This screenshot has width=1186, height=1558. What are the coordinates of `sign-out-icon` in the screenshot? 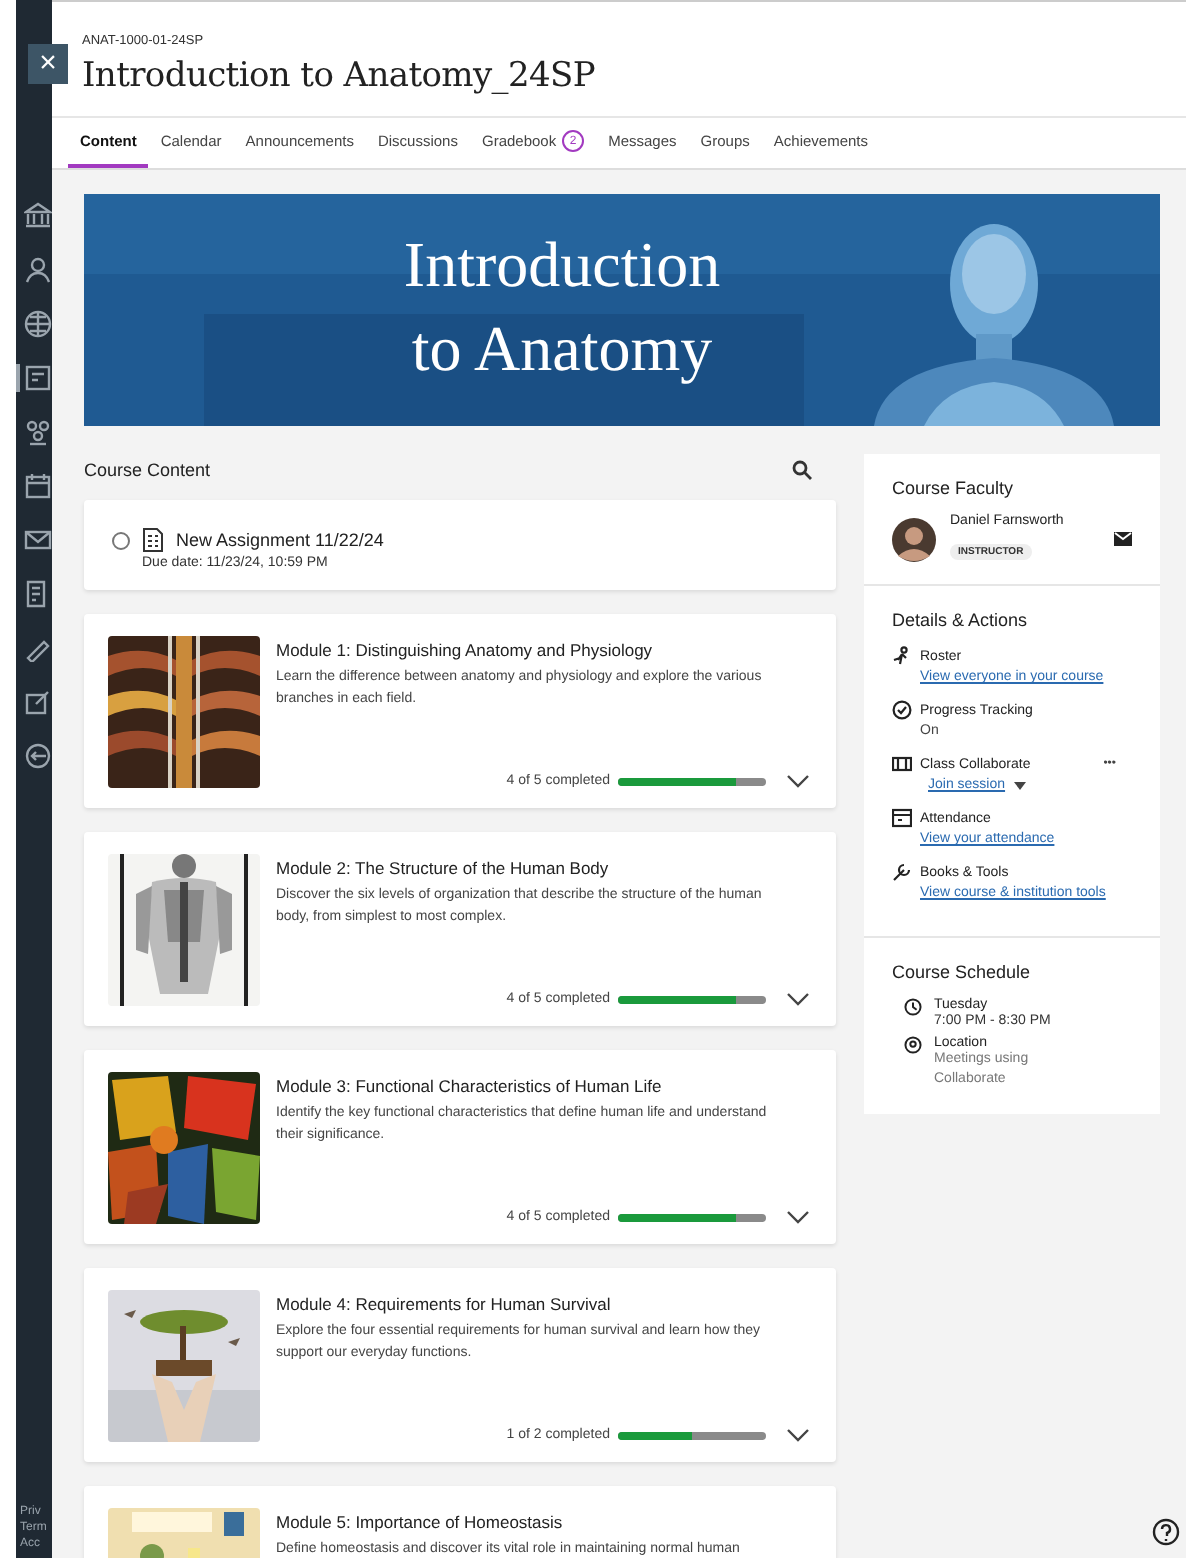 It's located at (38, 756).